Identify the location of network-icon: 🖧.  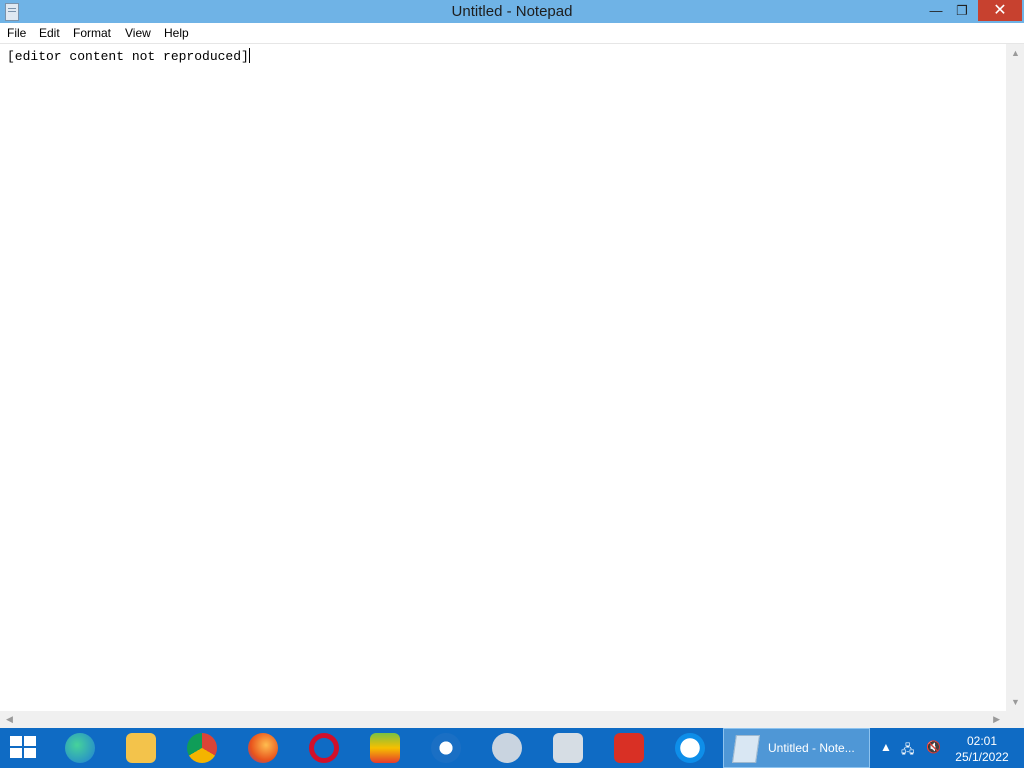
(907, 750).